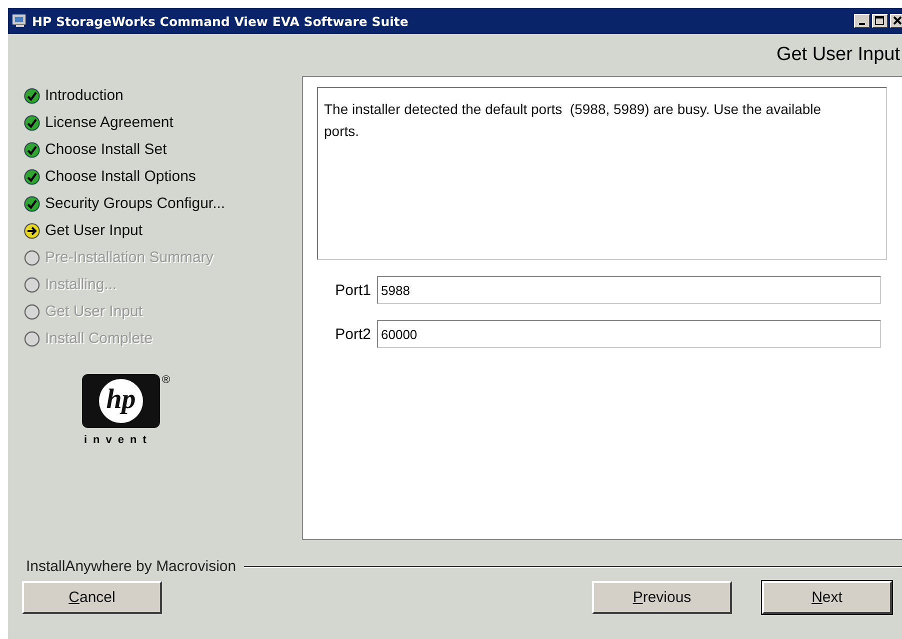  What do you see at coordinates (862, 21) in the screenshot?
I see `minimize-button` at bounding box center [862, 21].